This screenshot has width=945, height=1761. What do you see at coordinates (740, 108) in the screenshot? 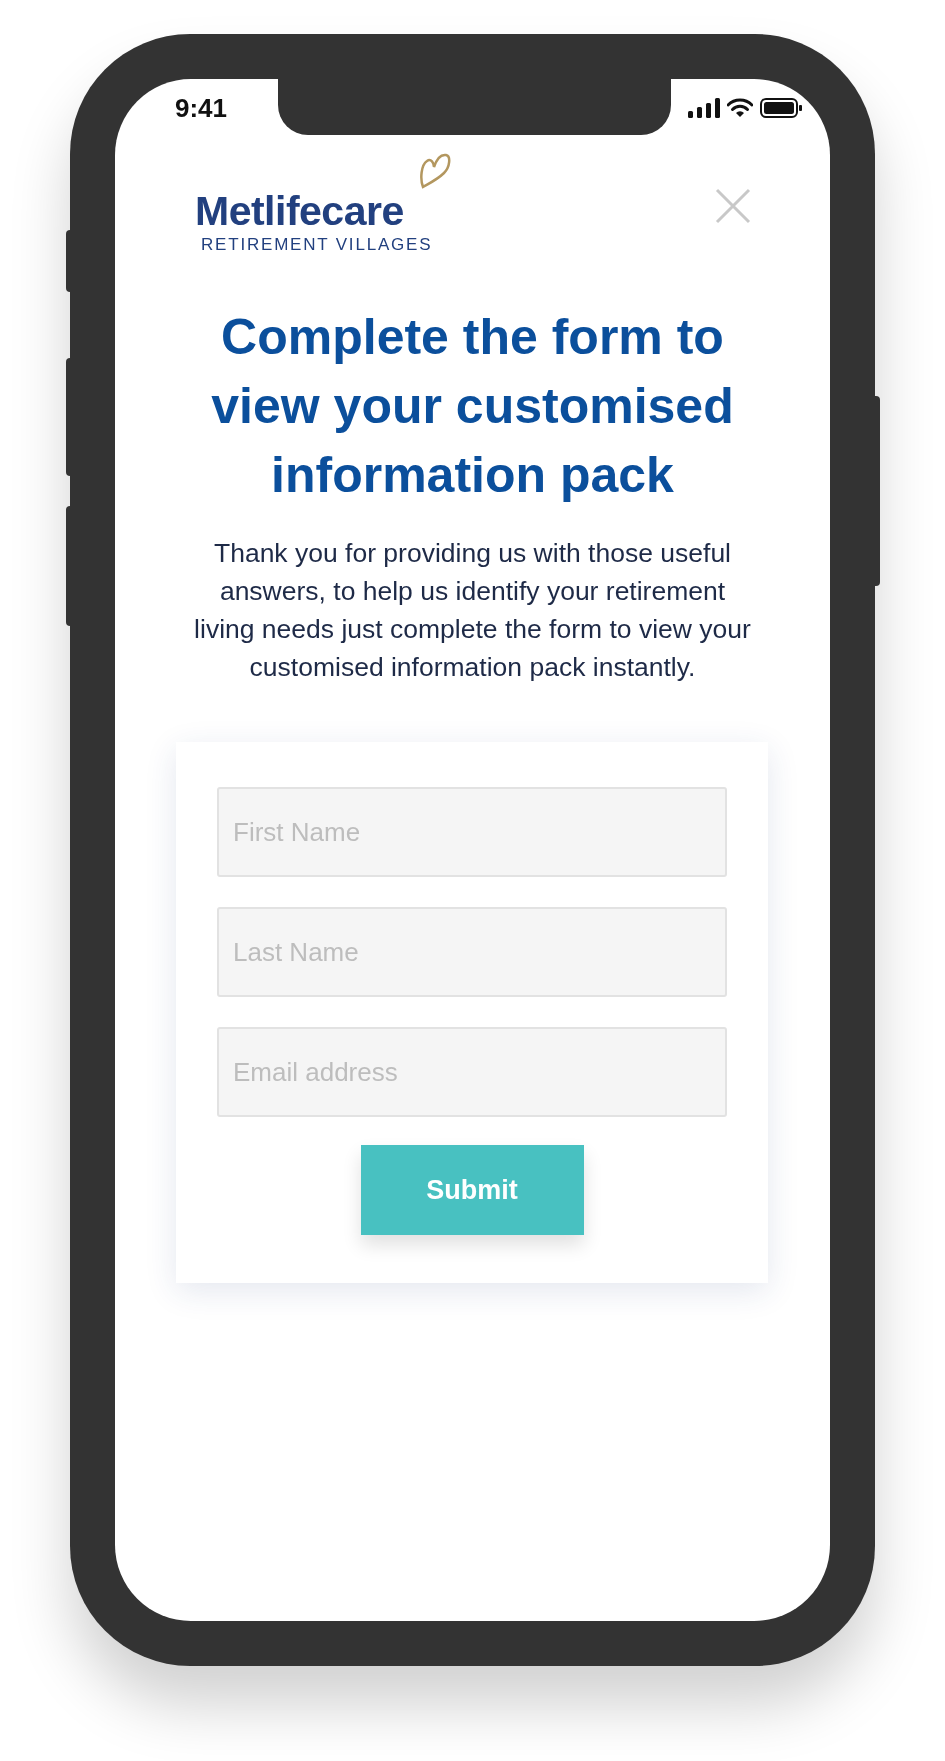
I see `wifi-icon` at bounding box center [740, 108].